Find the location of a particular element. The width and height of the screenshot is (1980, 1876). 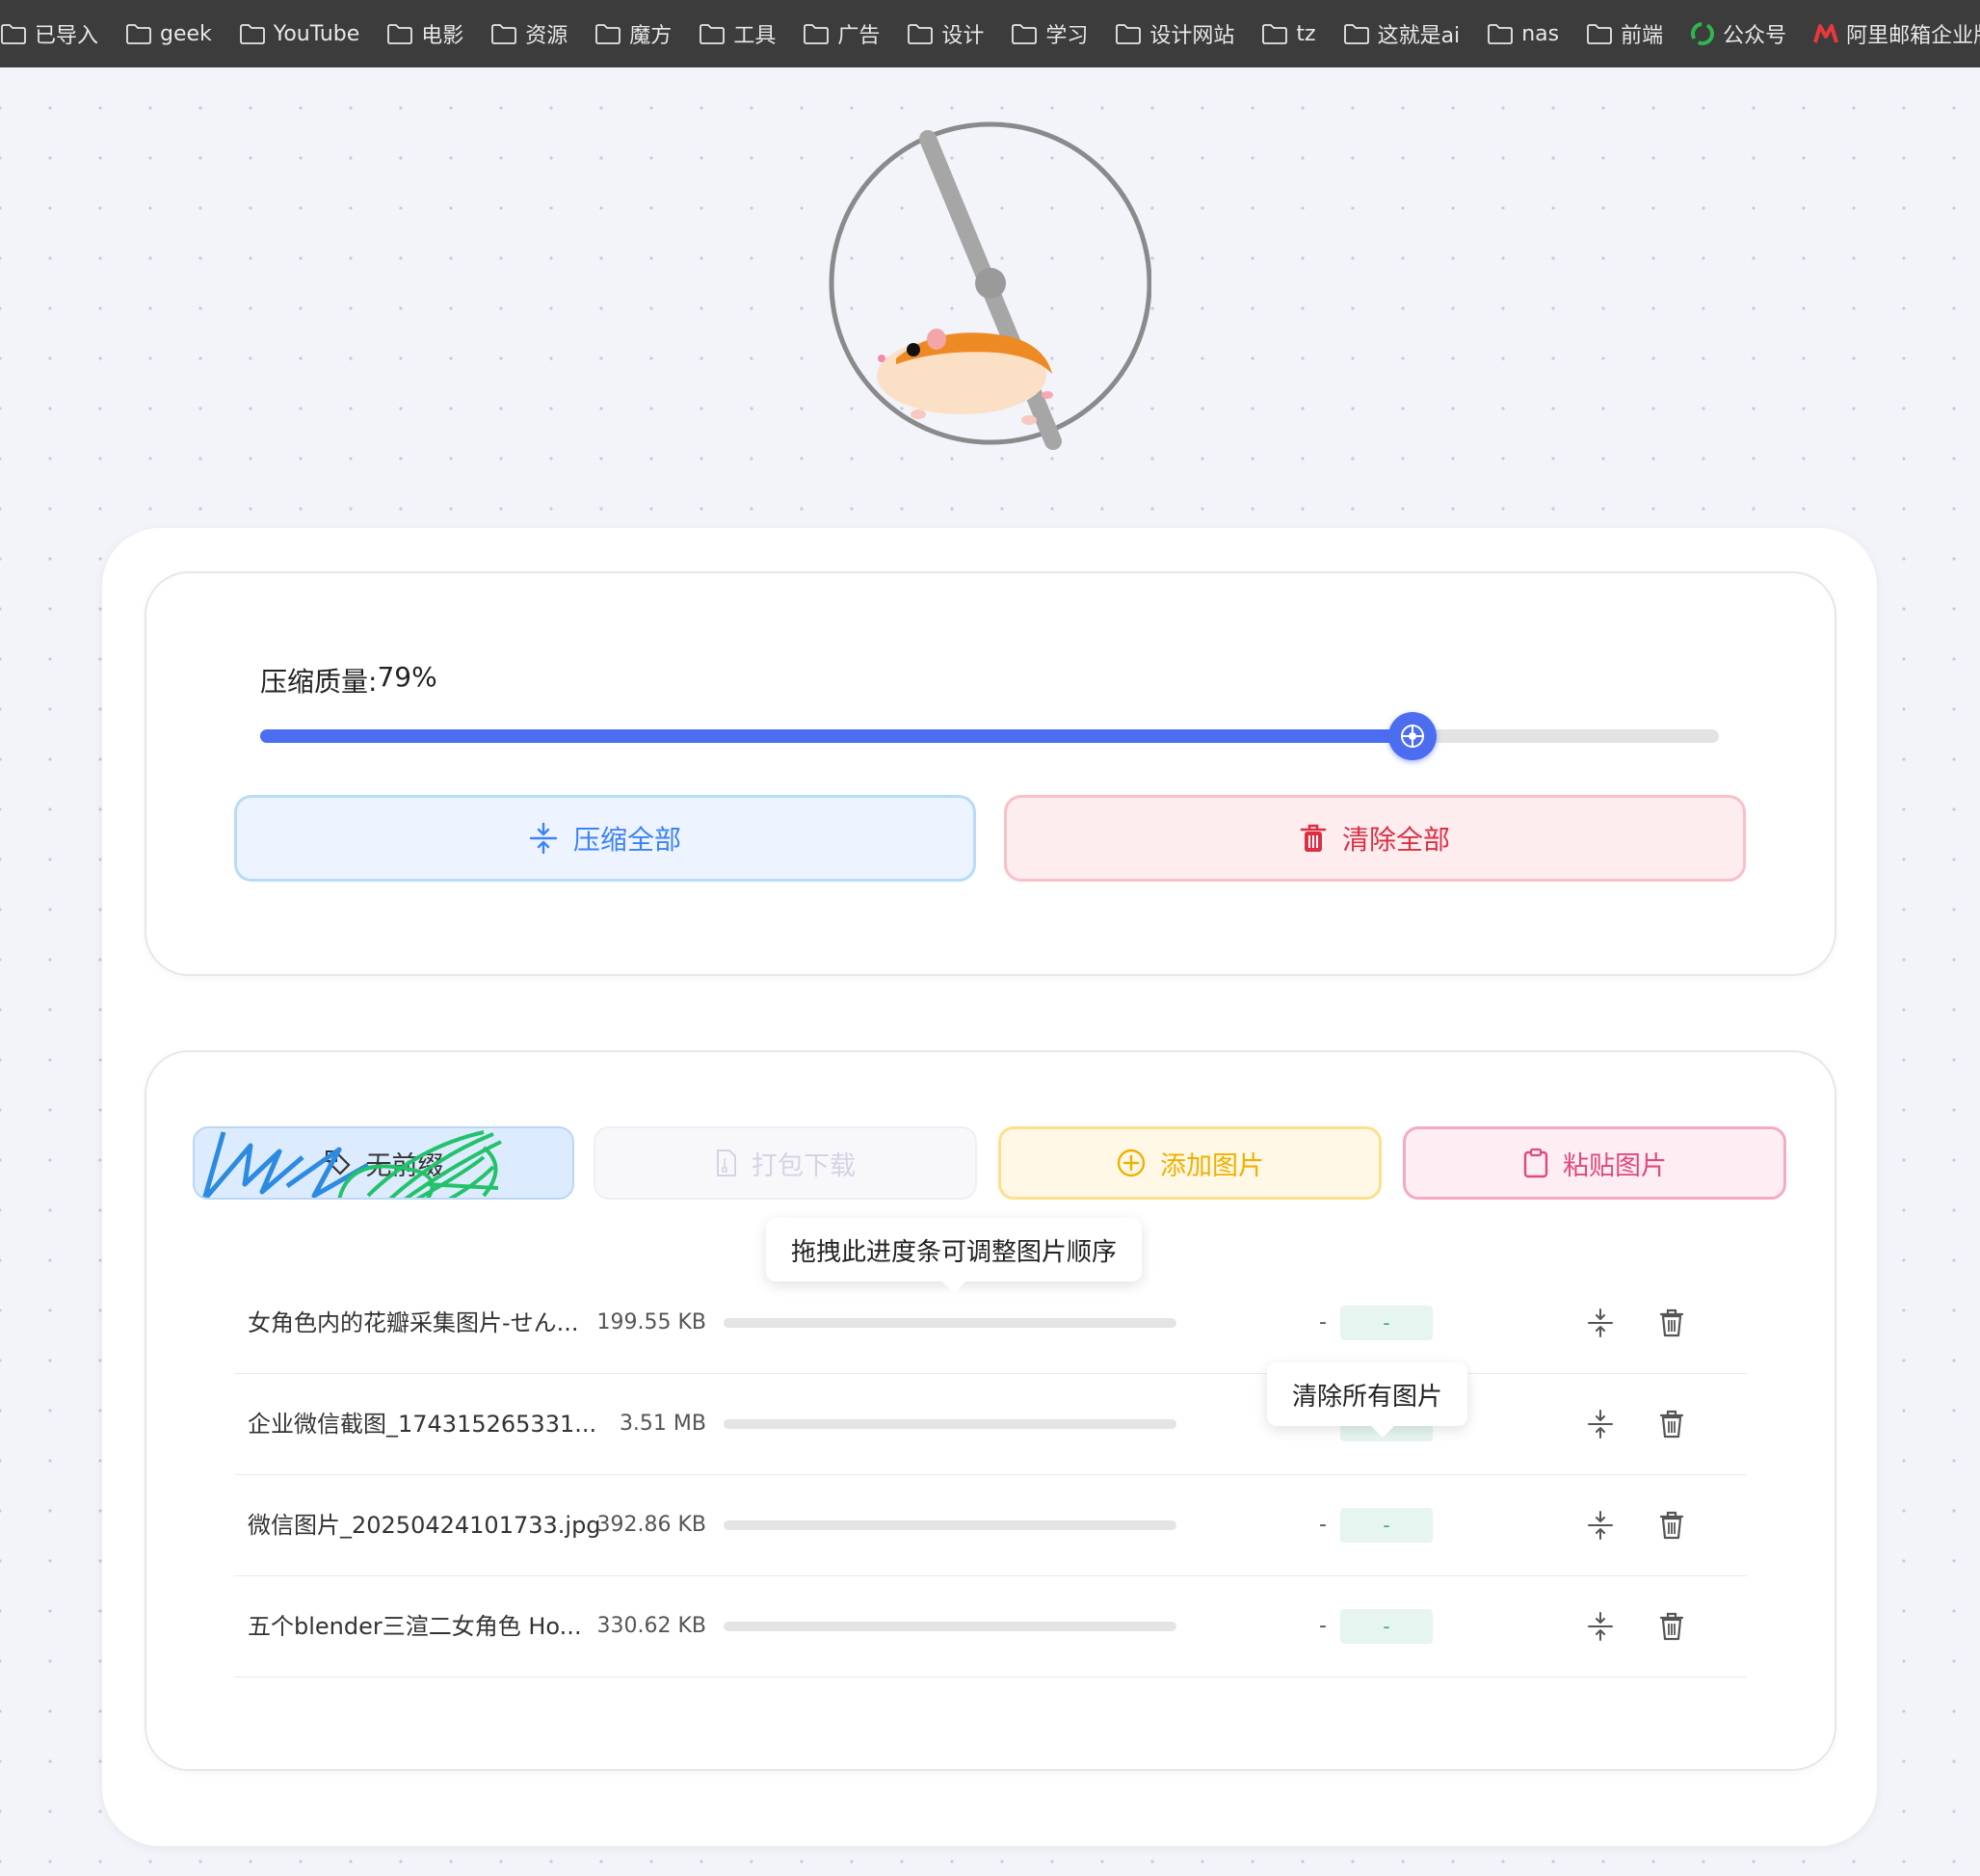

bookmark-item: 学习 is located at coordinates (1049, 33).